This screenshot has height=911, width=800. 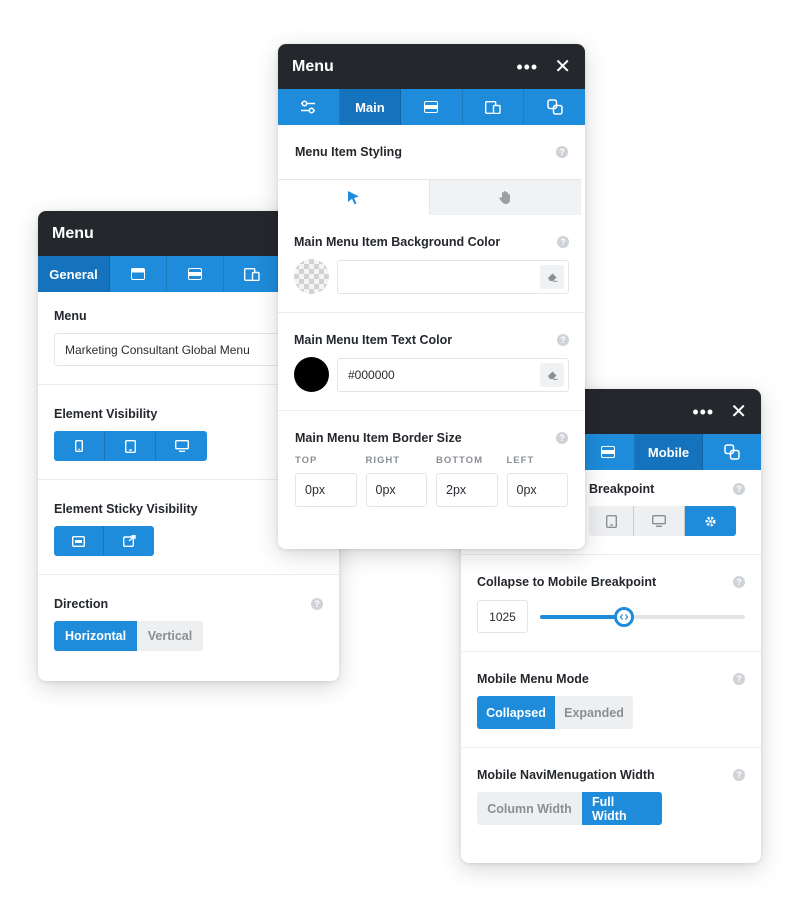 I want to click on text-color-row: #000000, so click(x=431, y=374).